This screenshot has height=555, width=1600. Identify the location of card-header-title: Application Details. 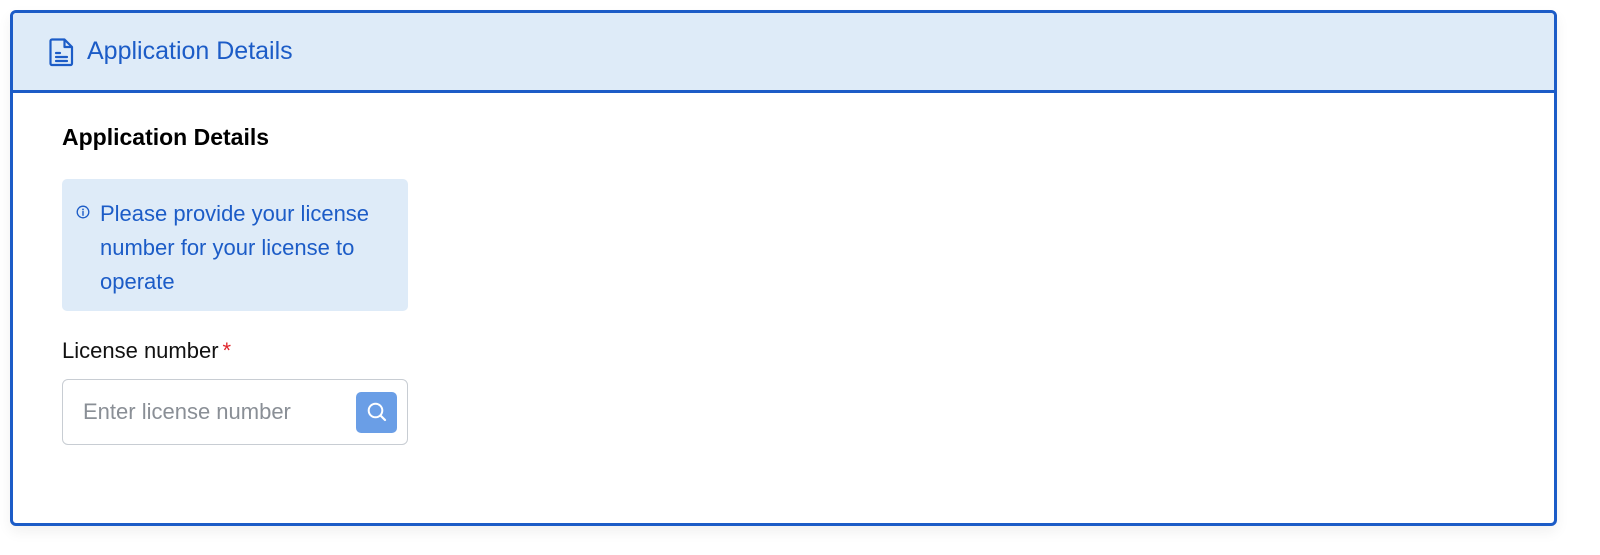
(190, 51).